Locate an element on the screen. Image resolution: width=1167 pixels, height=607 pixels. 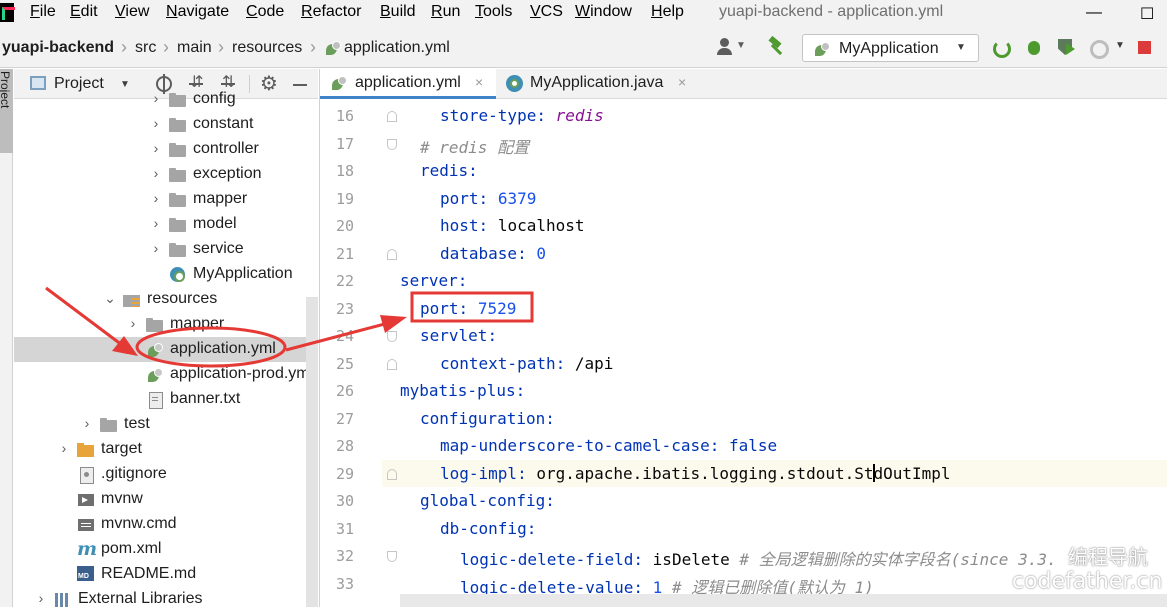
tree-item: › target is located at coordinates (166, 449).